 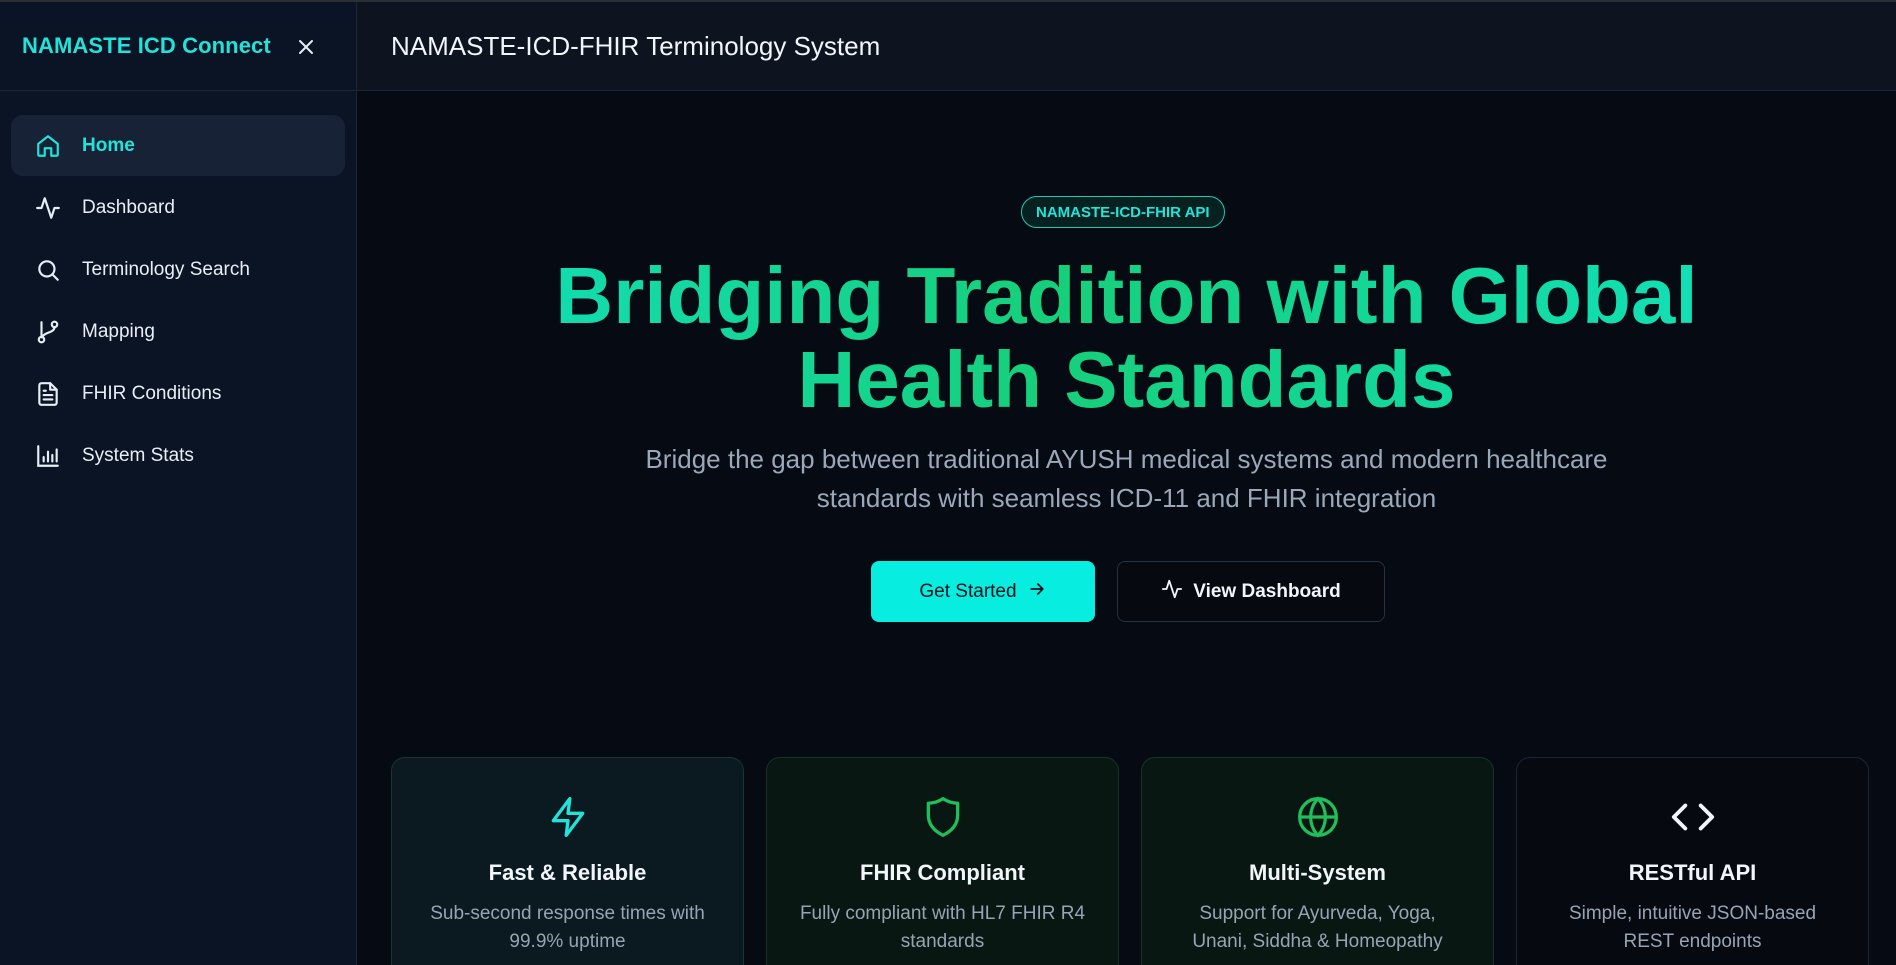 What do you see at coordinates (1126, 295) in the screenshot?
I see `hero-title-line-1: Bridging Tradition with Global` at bounding box center [1126, 295].